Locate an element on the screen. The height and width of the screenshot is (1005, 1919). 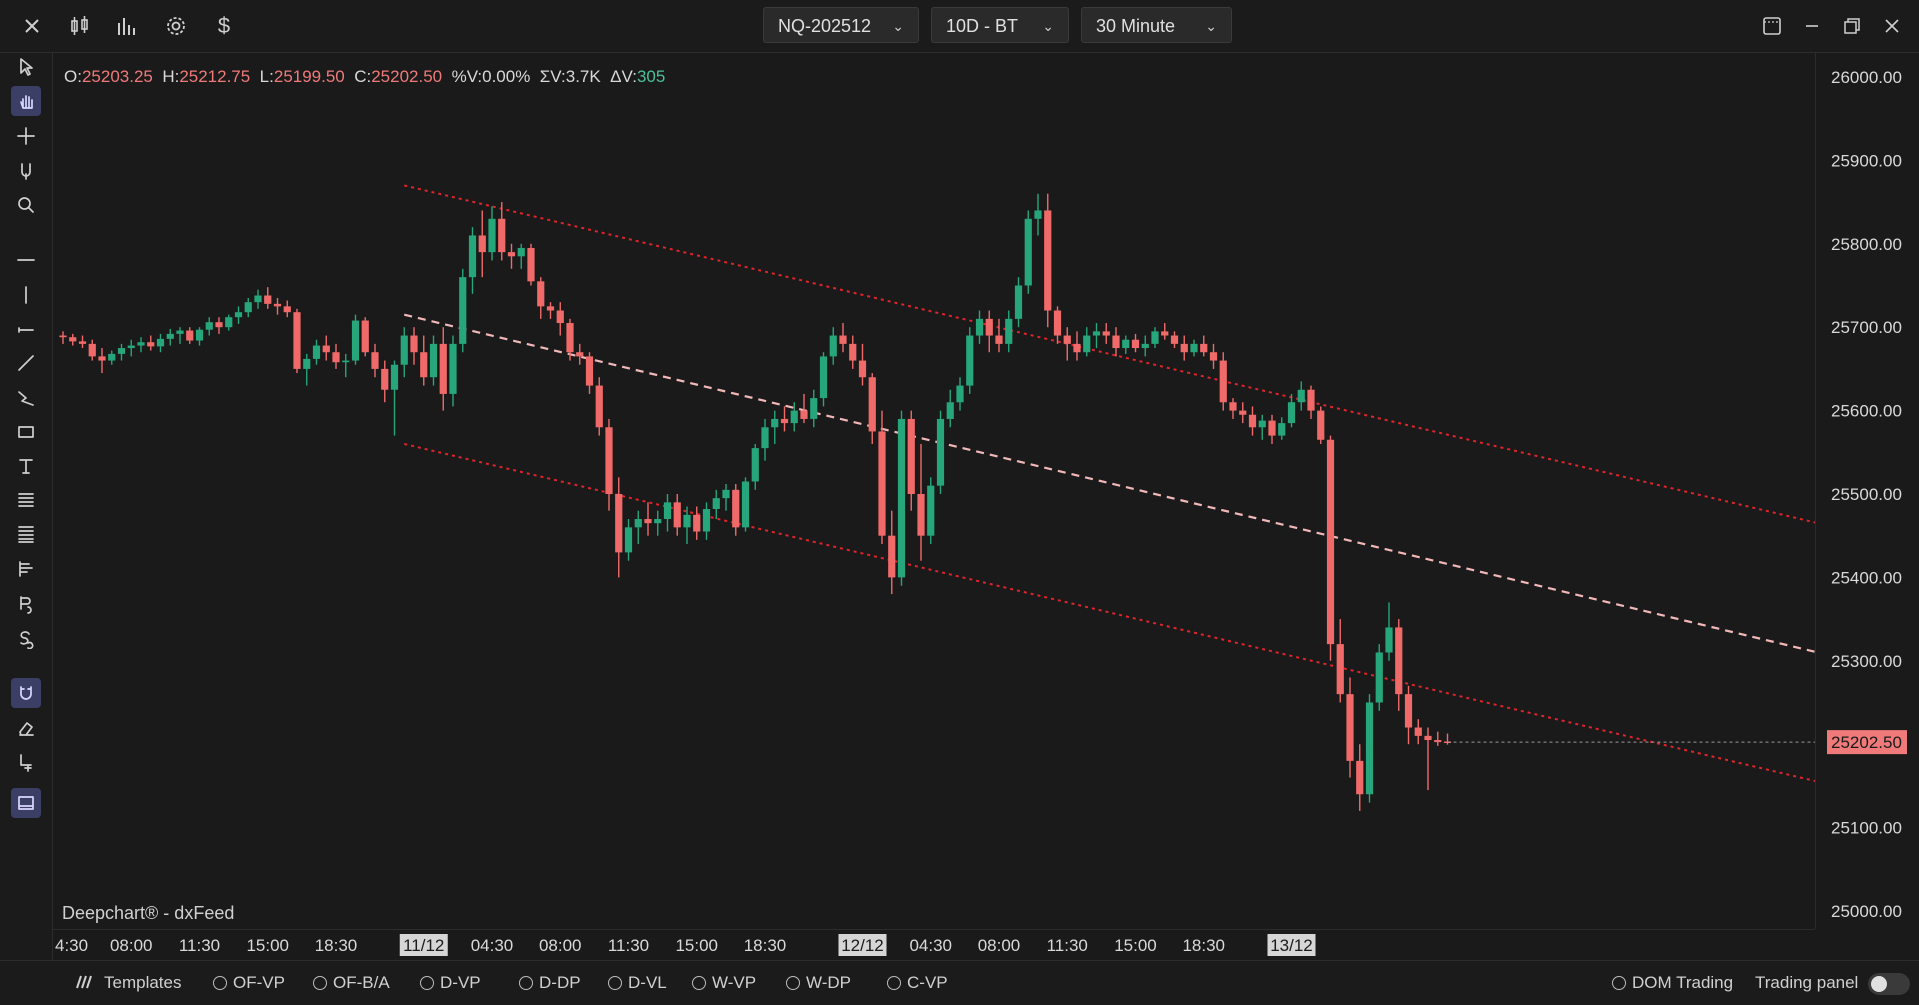
cursor-icon is located at coordinates (26, 66).